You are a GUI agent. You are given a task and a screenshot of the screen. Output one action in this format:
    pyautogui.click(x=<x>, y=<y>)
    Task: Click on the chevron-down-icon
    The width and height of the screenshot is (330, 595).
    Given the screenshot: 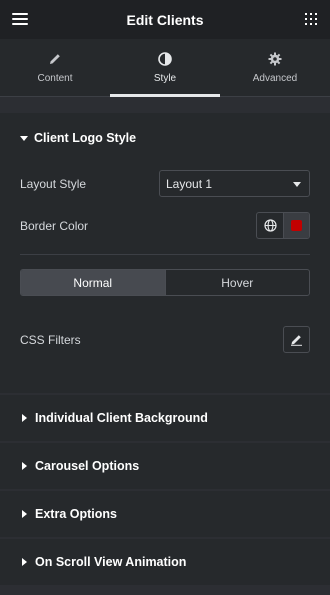 What is the action you would take?
    pyautogui.click(x=297, y=184)
    